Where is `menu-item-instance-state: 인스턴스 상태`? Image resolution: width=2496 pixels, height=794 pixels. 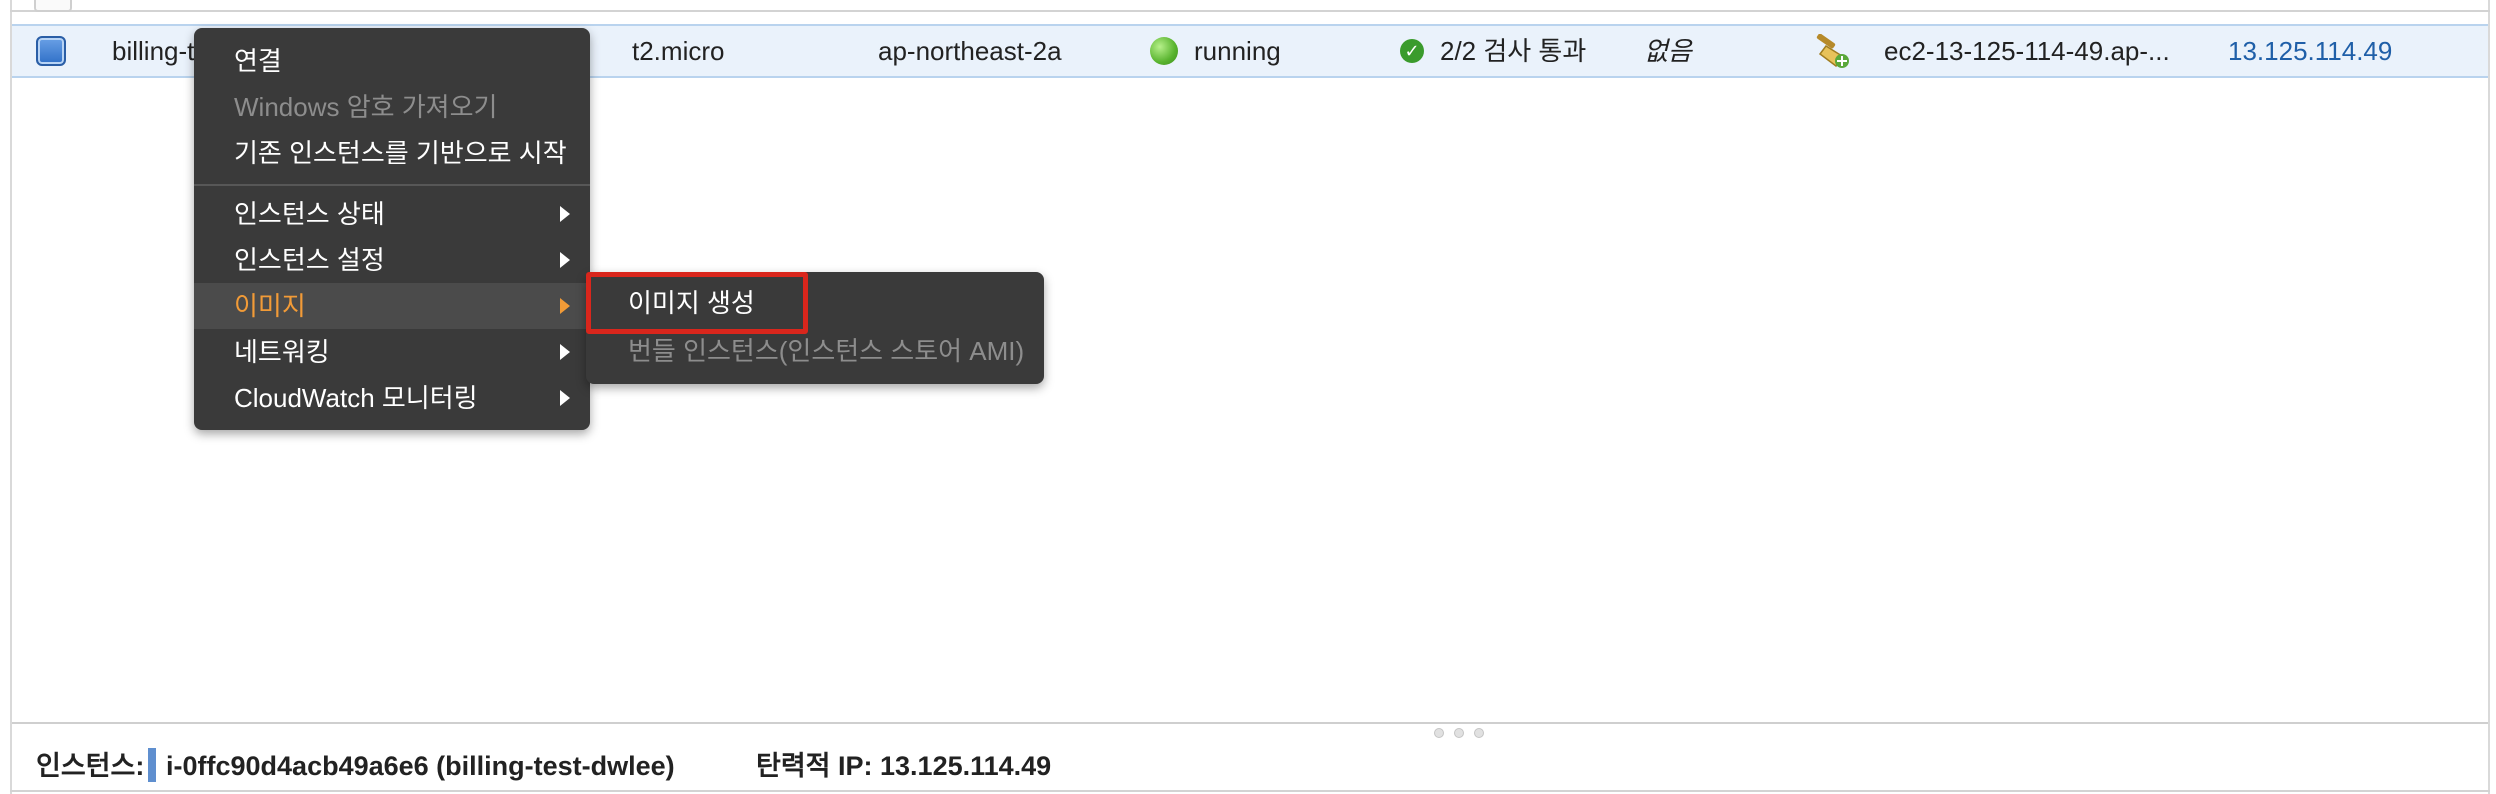 menu-item-instance-state: 인스턴스 상태 is located at coordinates (392, 214).